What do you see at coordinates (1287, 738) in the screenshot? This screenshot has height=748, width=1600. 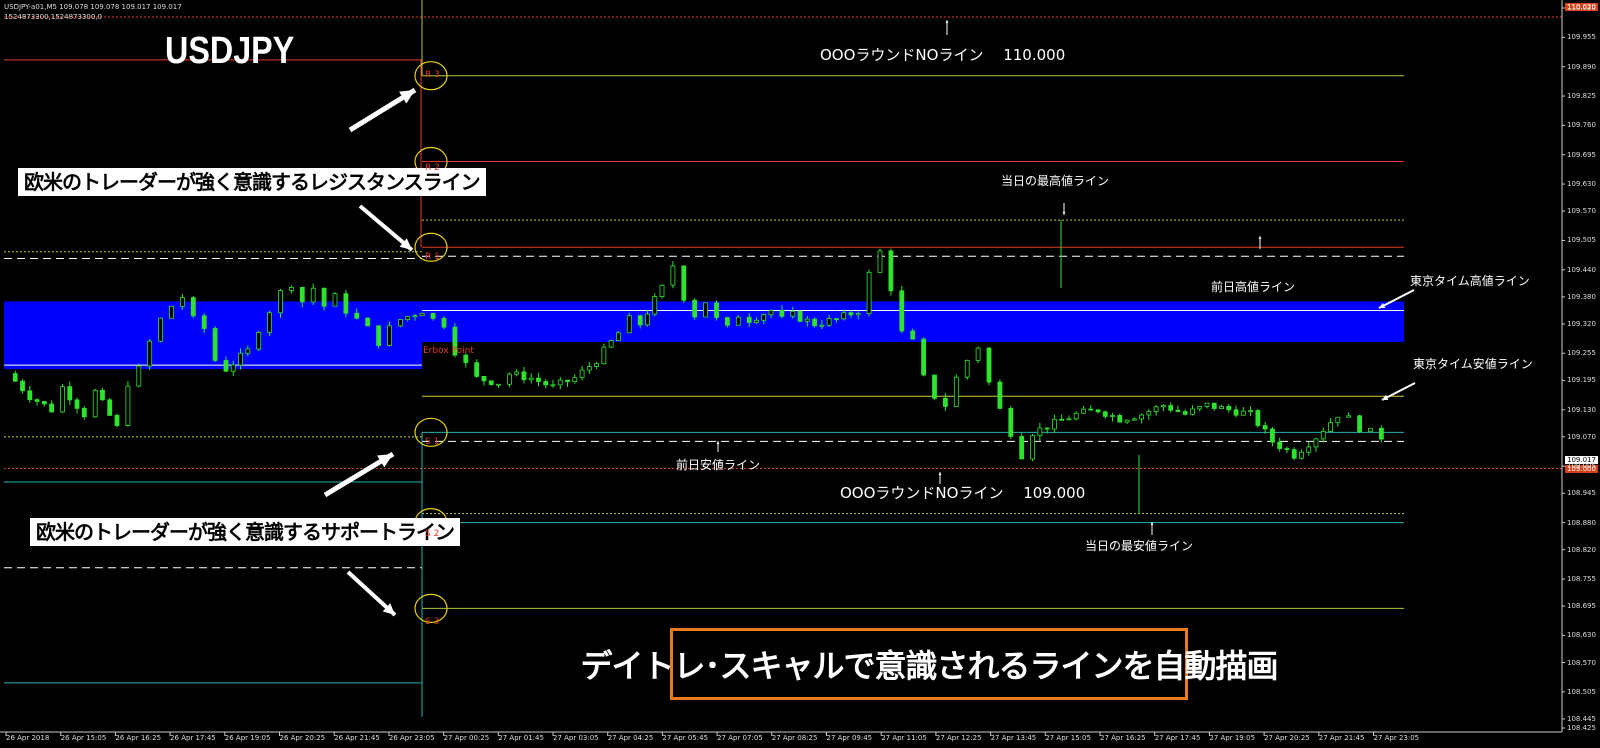 I see `x-tick-label: 27 Apr 20:25` at bounding box center [1287, 738].